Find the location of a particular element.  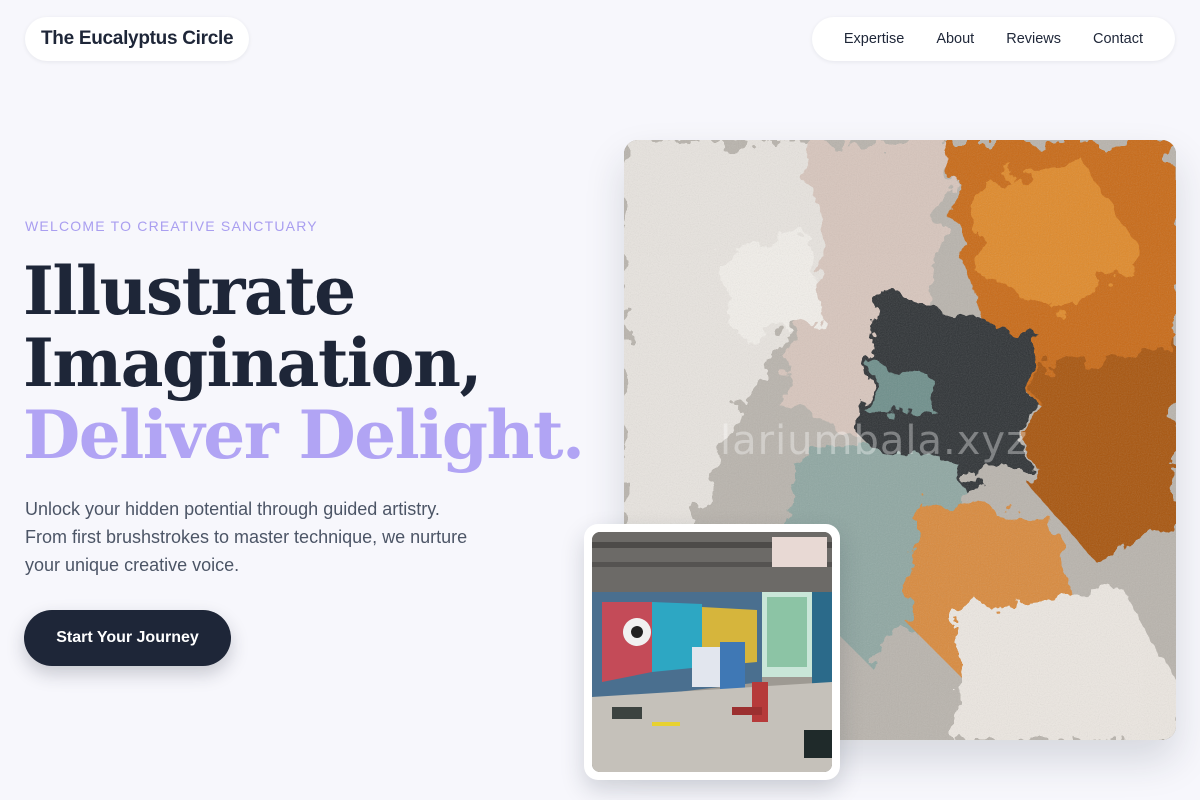

hero-eyebrow: WELCOME TO CREATIVE SANCTUARY is located at coordinates (171, 226).